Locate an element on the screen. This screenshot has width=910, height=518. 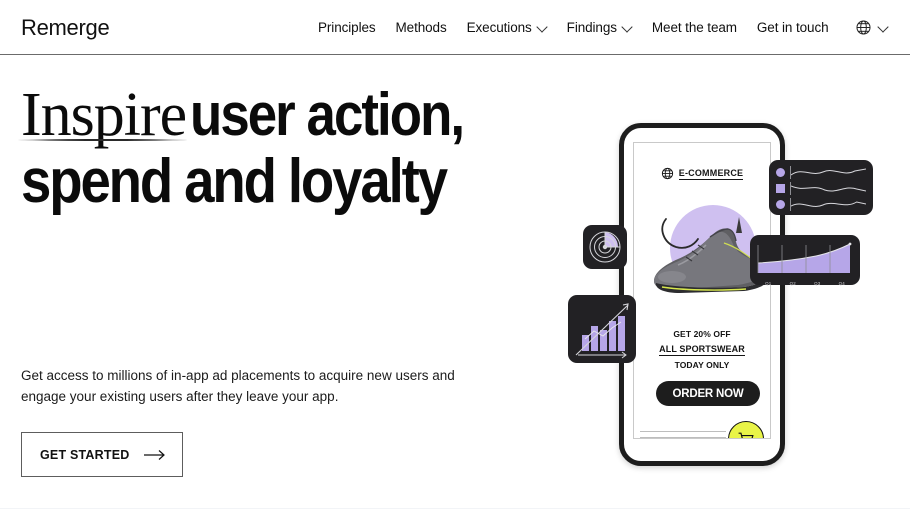
nav-item-meet-the-team: Meet the team is located at coordinates (694, 27).